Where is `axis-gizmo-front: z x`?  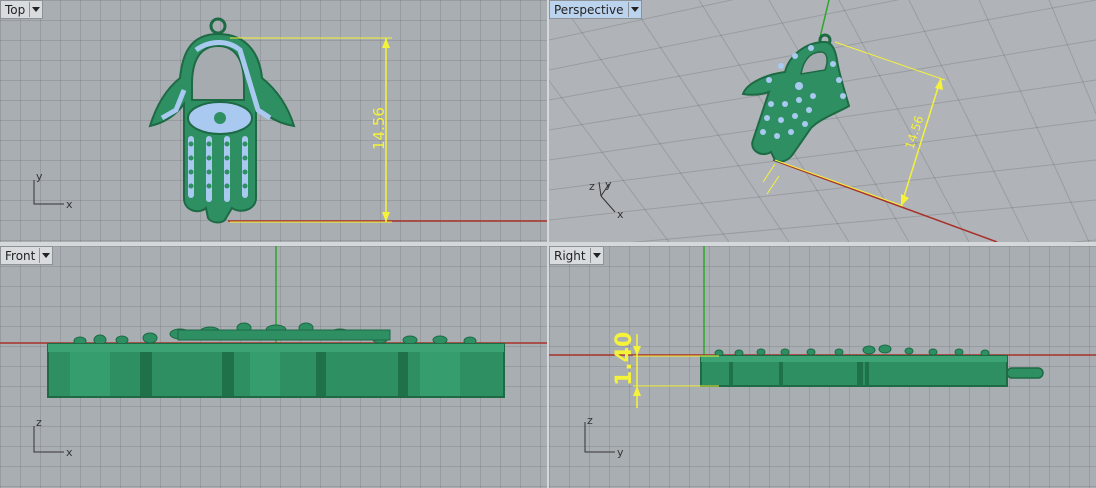
axis-gizmo-front: z x is located at coordinates (53, 437).